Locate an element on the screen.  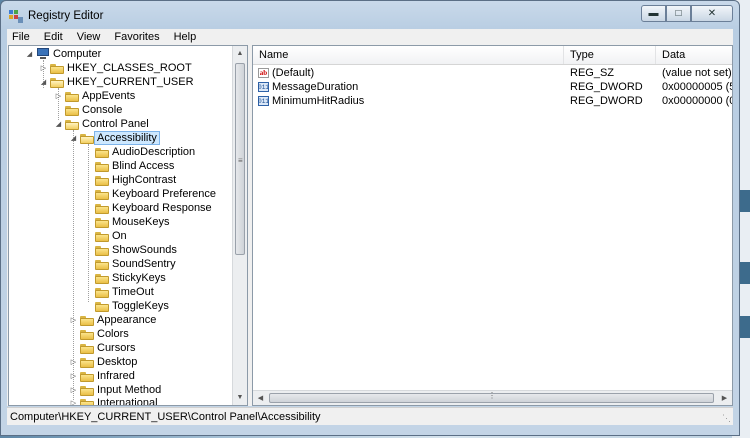
menu-file: File is located at coordinates (21, 37).